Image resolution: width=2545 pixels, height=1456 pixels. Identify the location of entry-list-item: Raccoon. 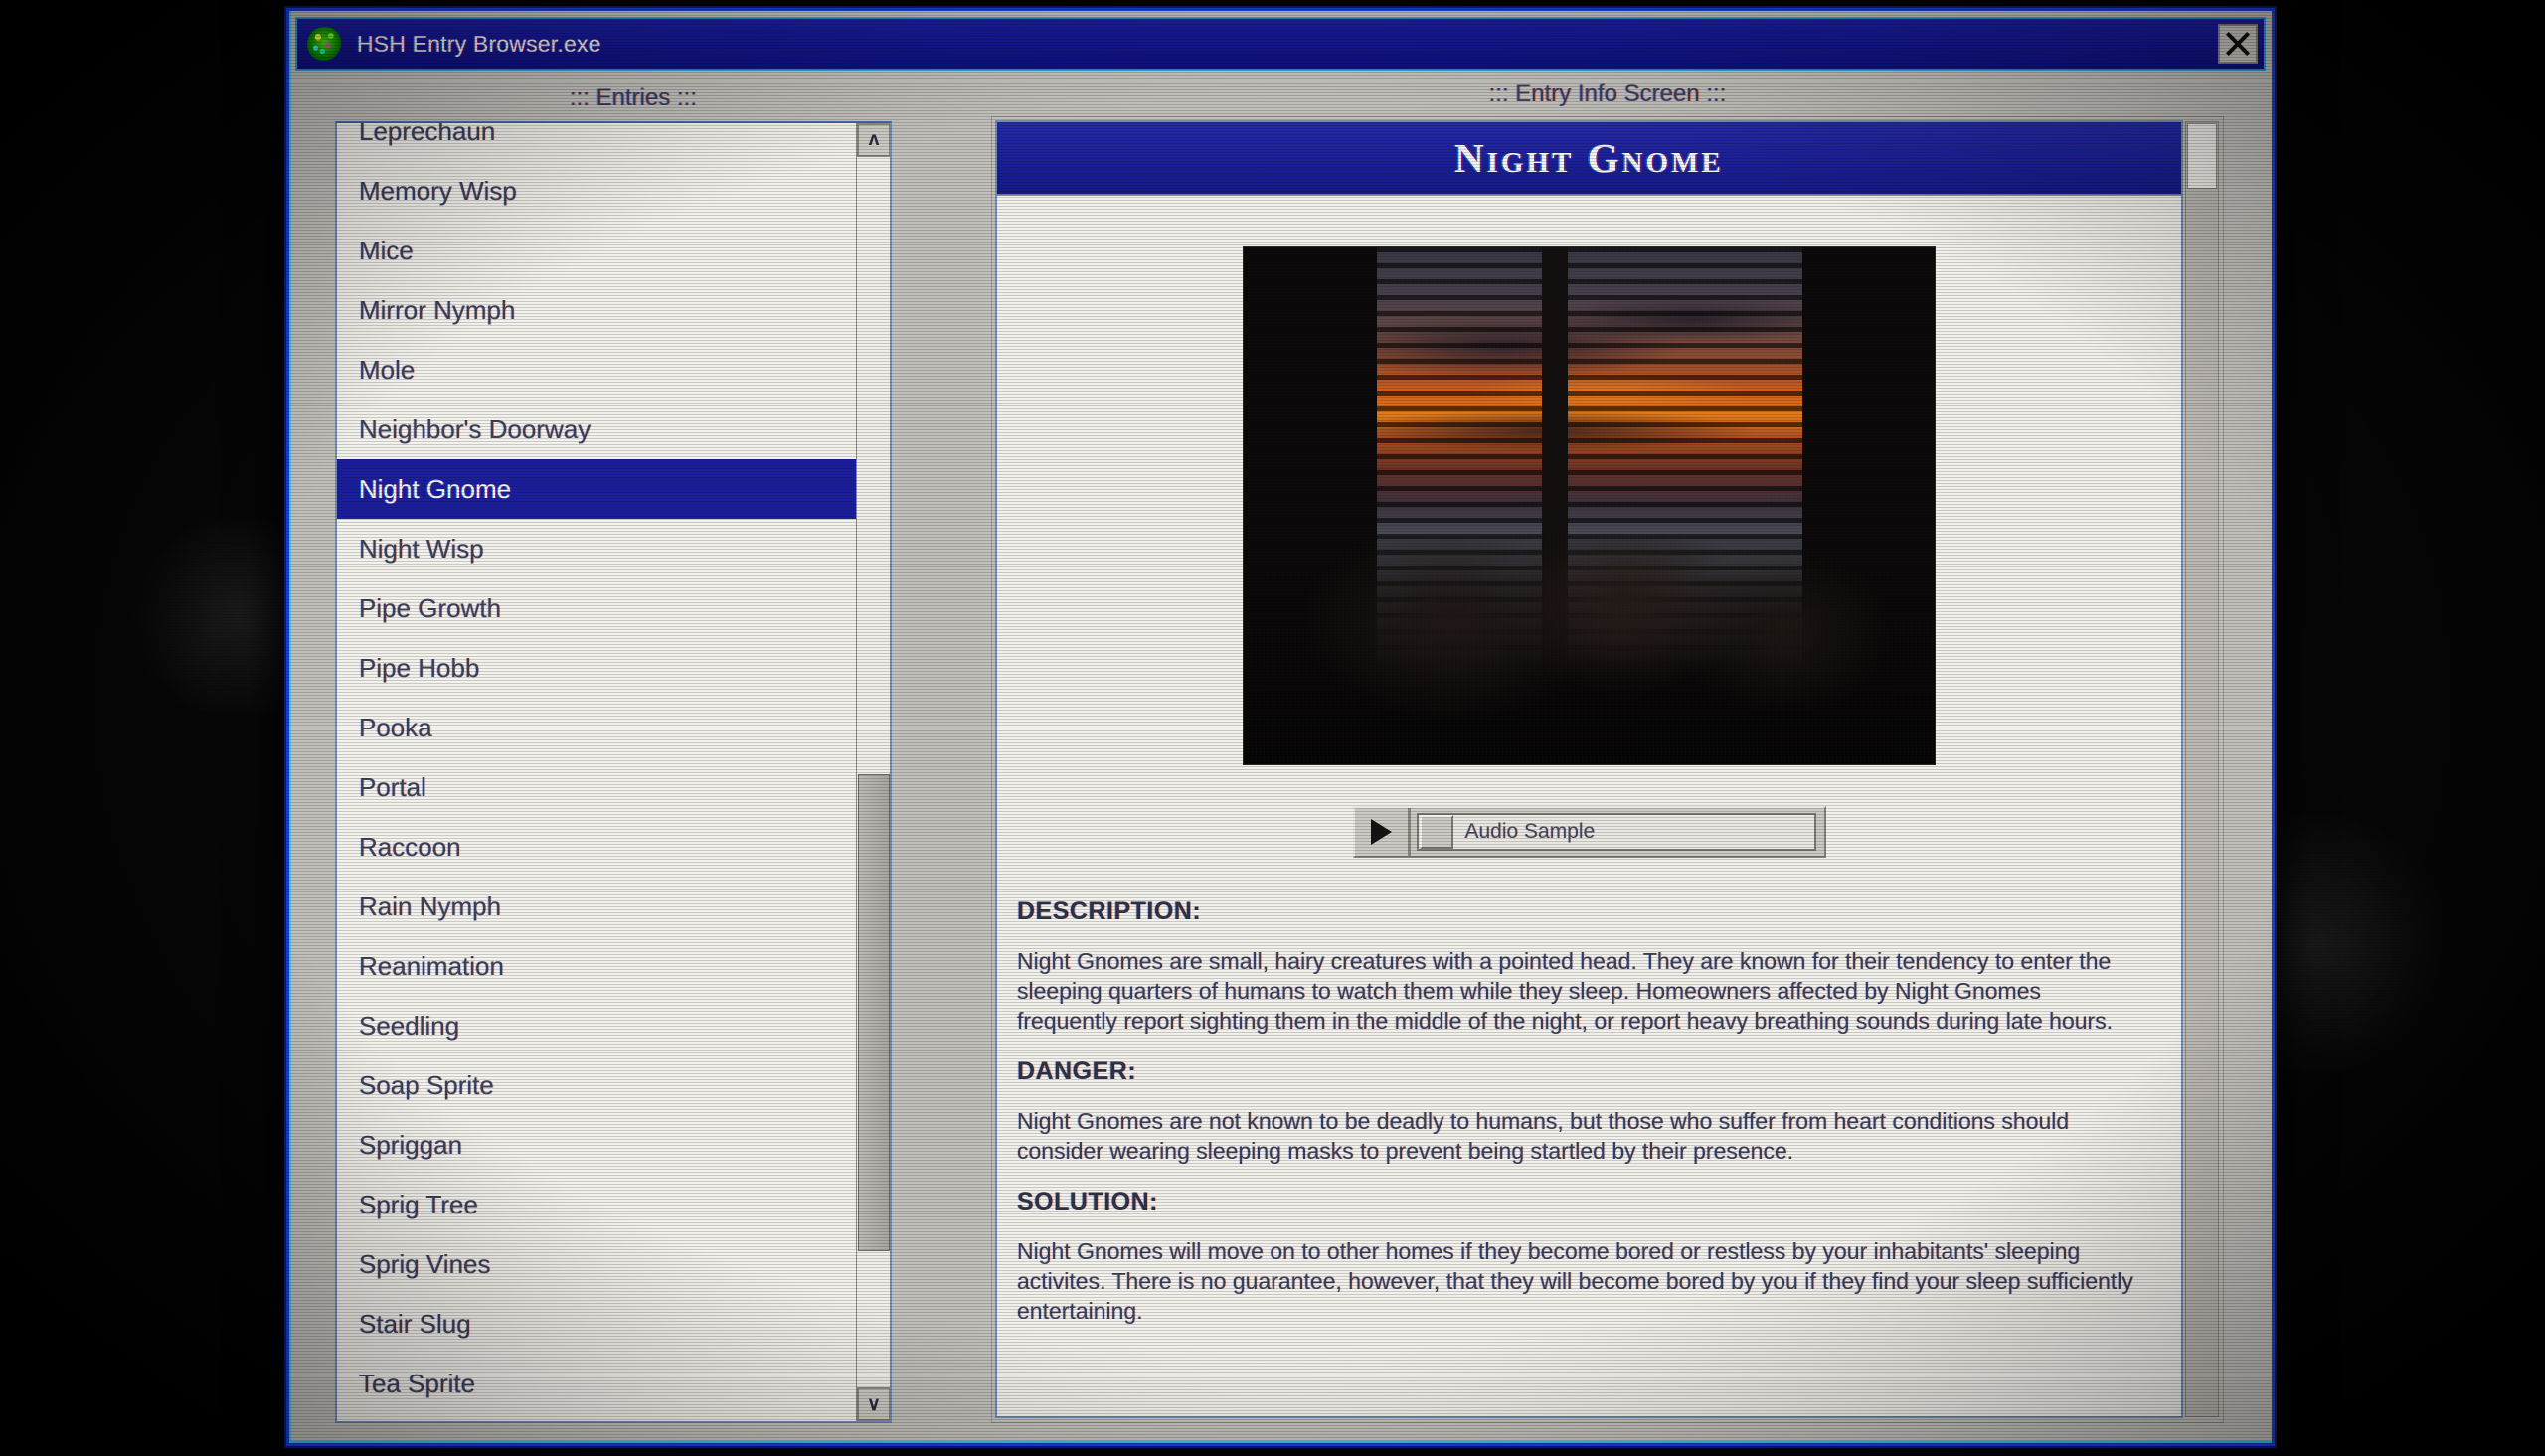
(596, 847).